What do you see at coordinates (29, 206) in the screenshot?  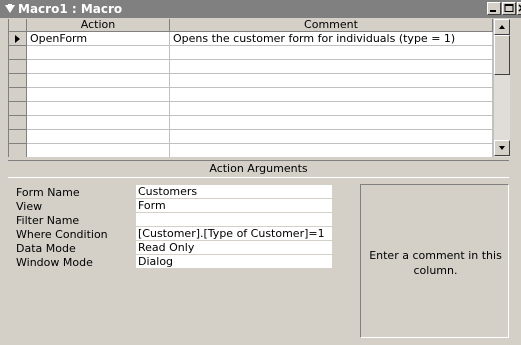 I see `view-label: View` at bounding box center [29, 206].